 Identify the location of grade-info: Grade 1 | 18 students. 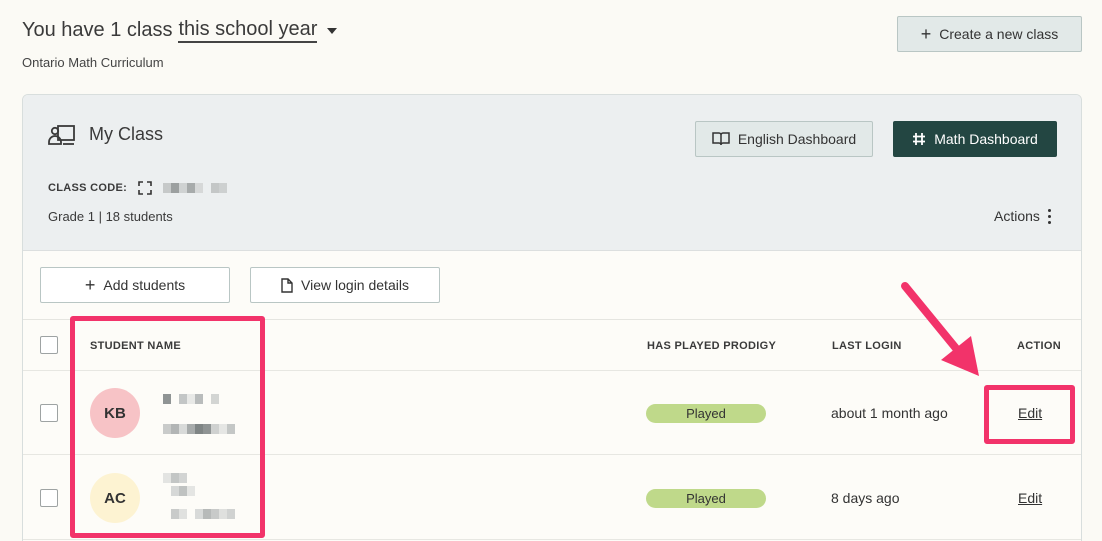
(110, 216).